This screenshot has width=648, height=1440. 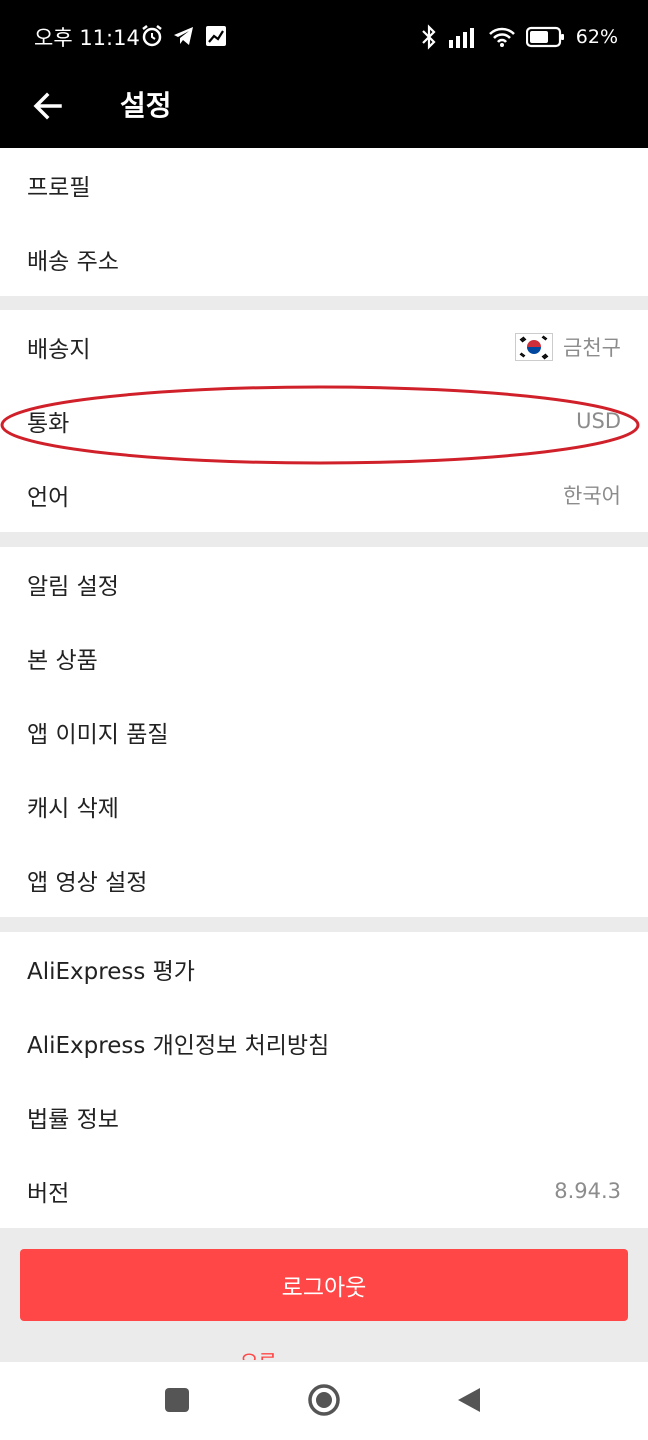 I want to click on row-label: 앱 이미지 품질, so click(x=98, y=735).